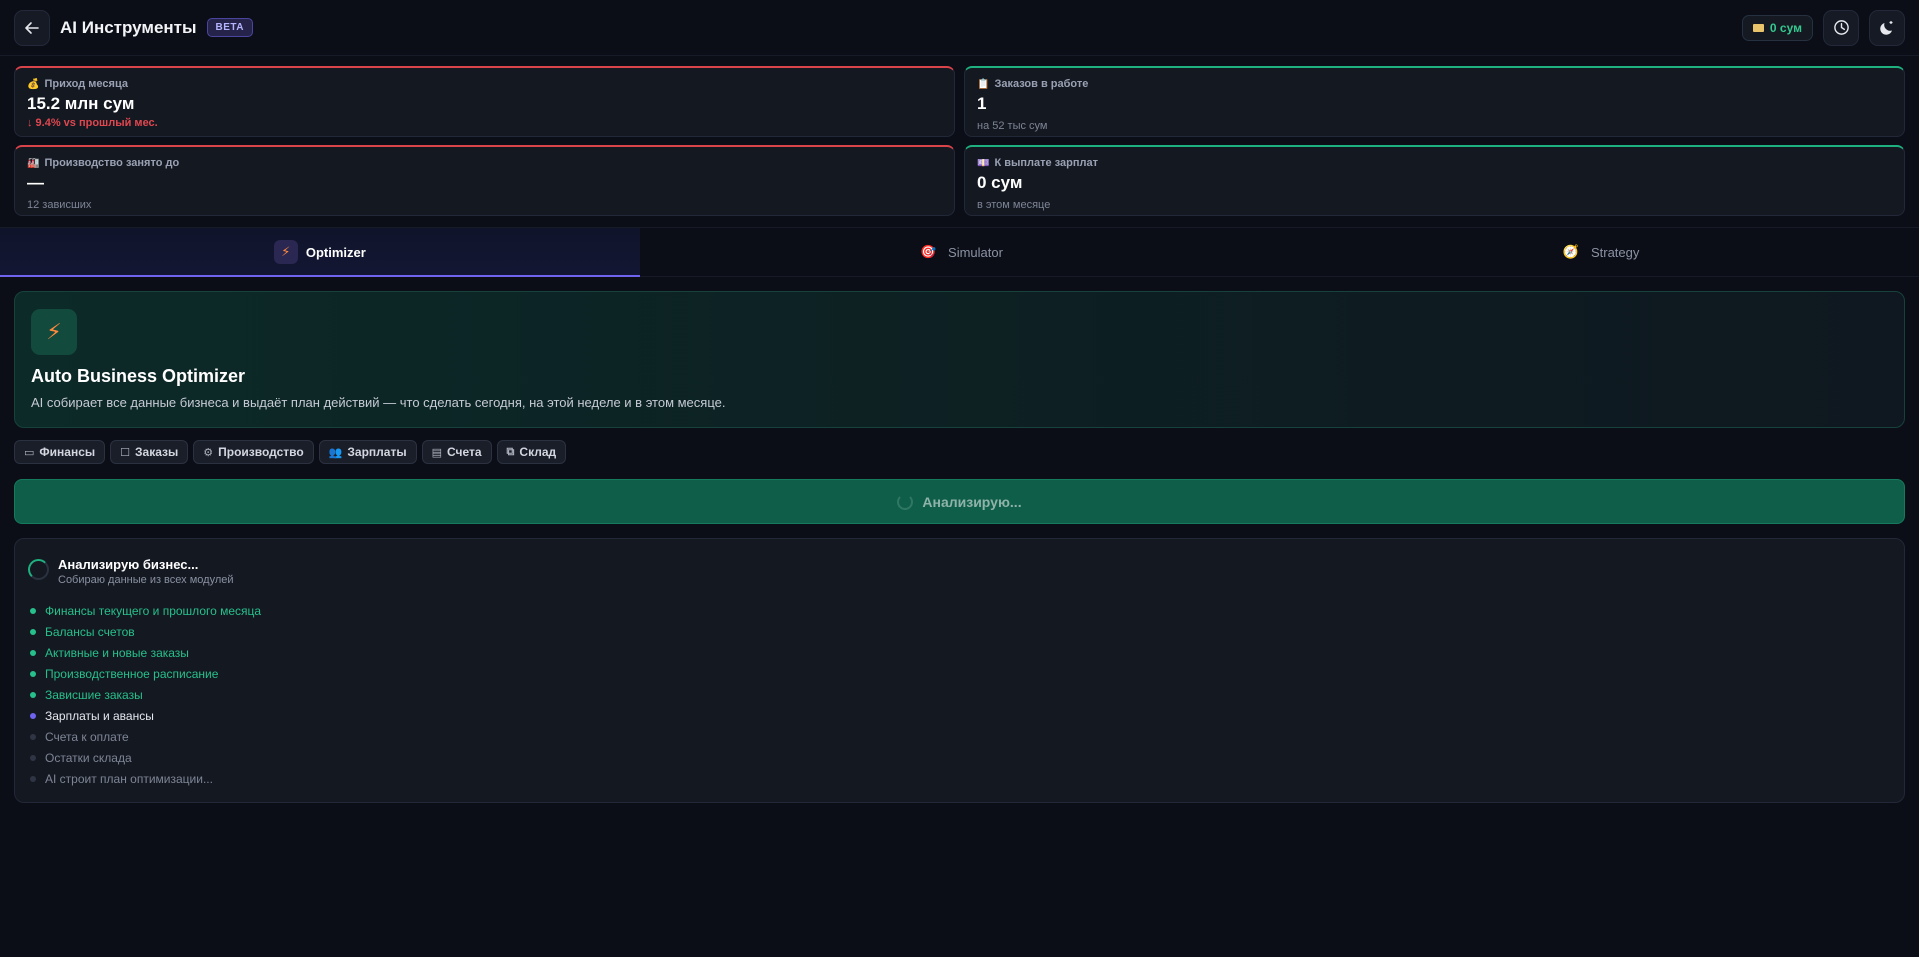 Image resolution: width=1919 pixels, height=957 pixels. Describe the element at coordinates (1571, 251) in the screenshot. I see `compass-icon: 🧭` at that location.